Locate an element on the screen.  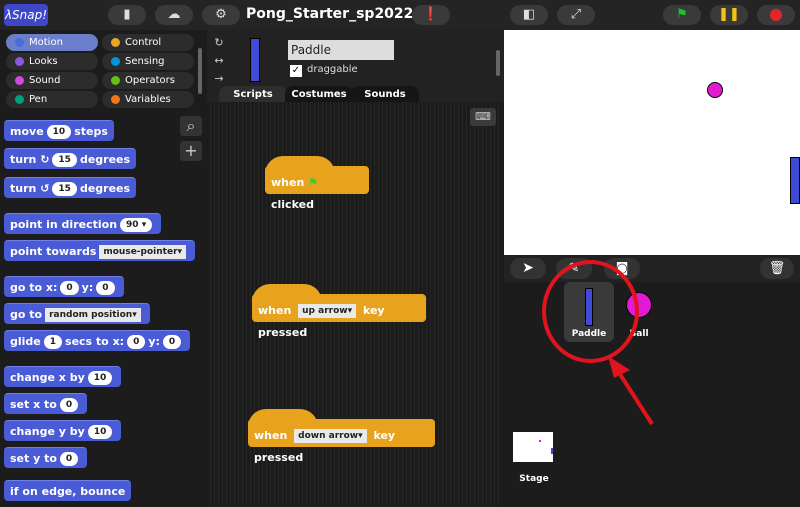
category-label: Sound is located at coordinates (45, 80).